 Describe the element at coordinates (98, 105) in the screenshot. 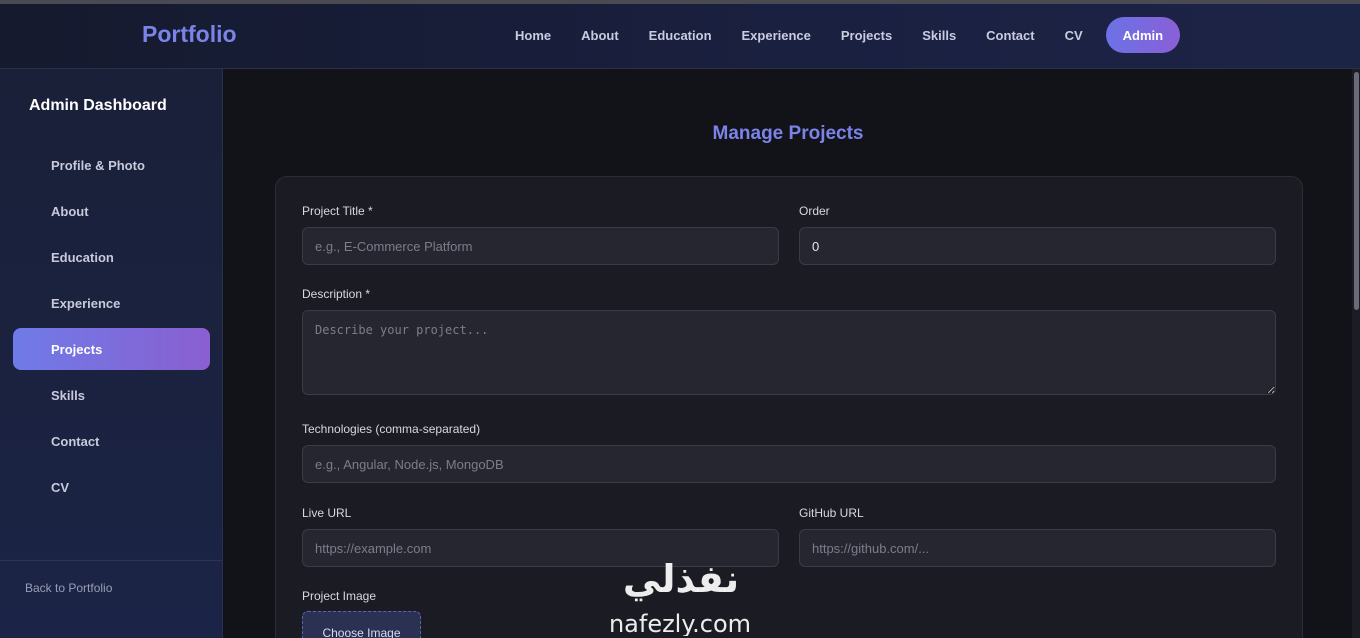

I see `sidebar-title: Admin Dashboard` at that location.